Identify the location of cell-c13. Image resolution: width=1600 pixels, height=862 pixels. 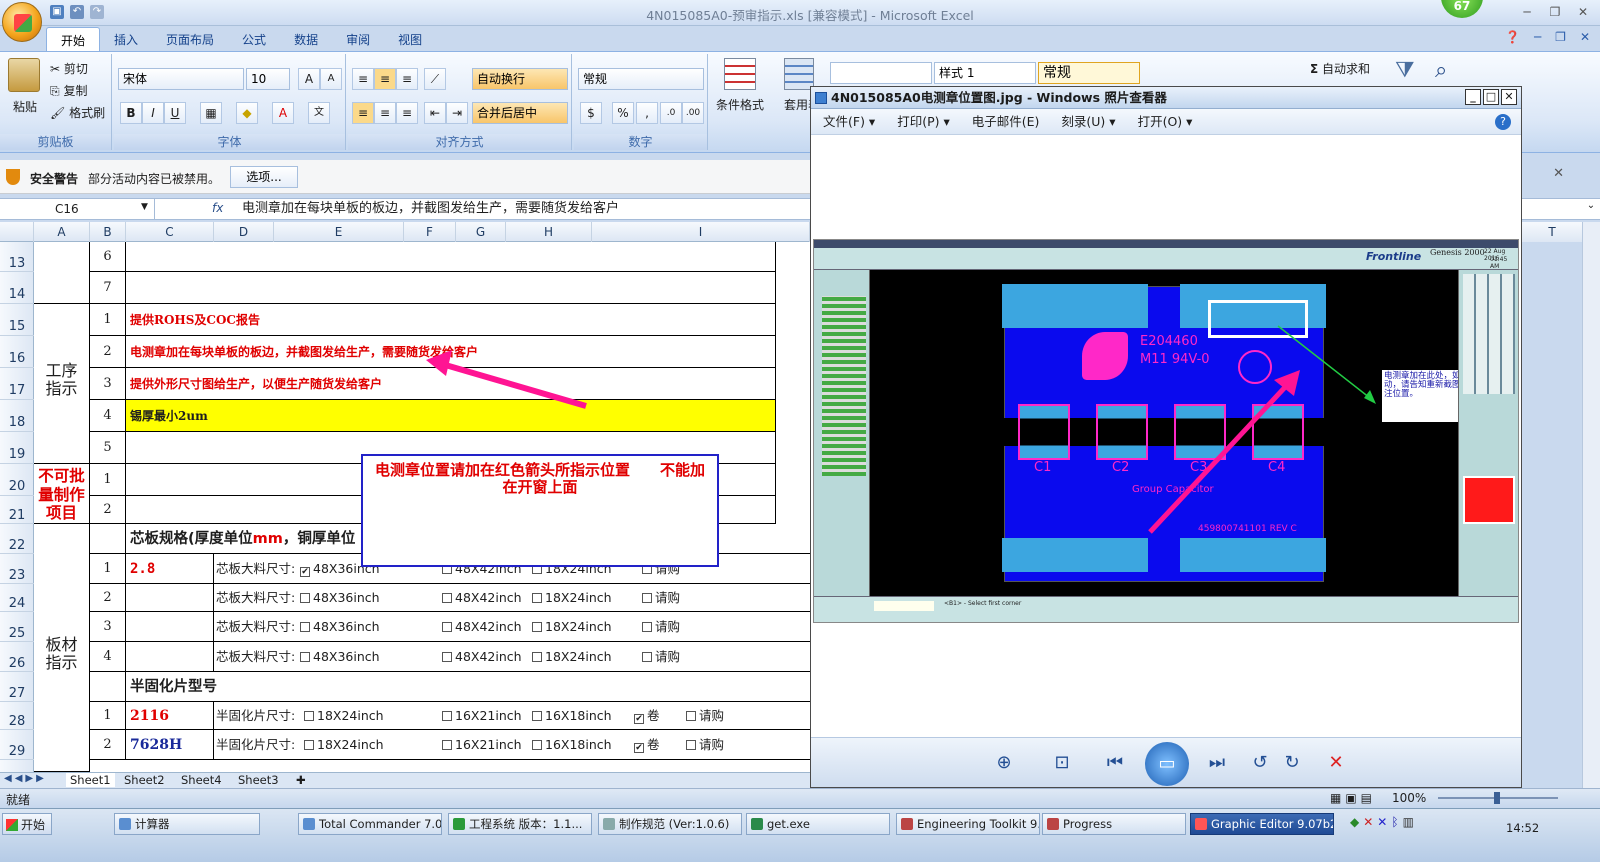
(451, 257).